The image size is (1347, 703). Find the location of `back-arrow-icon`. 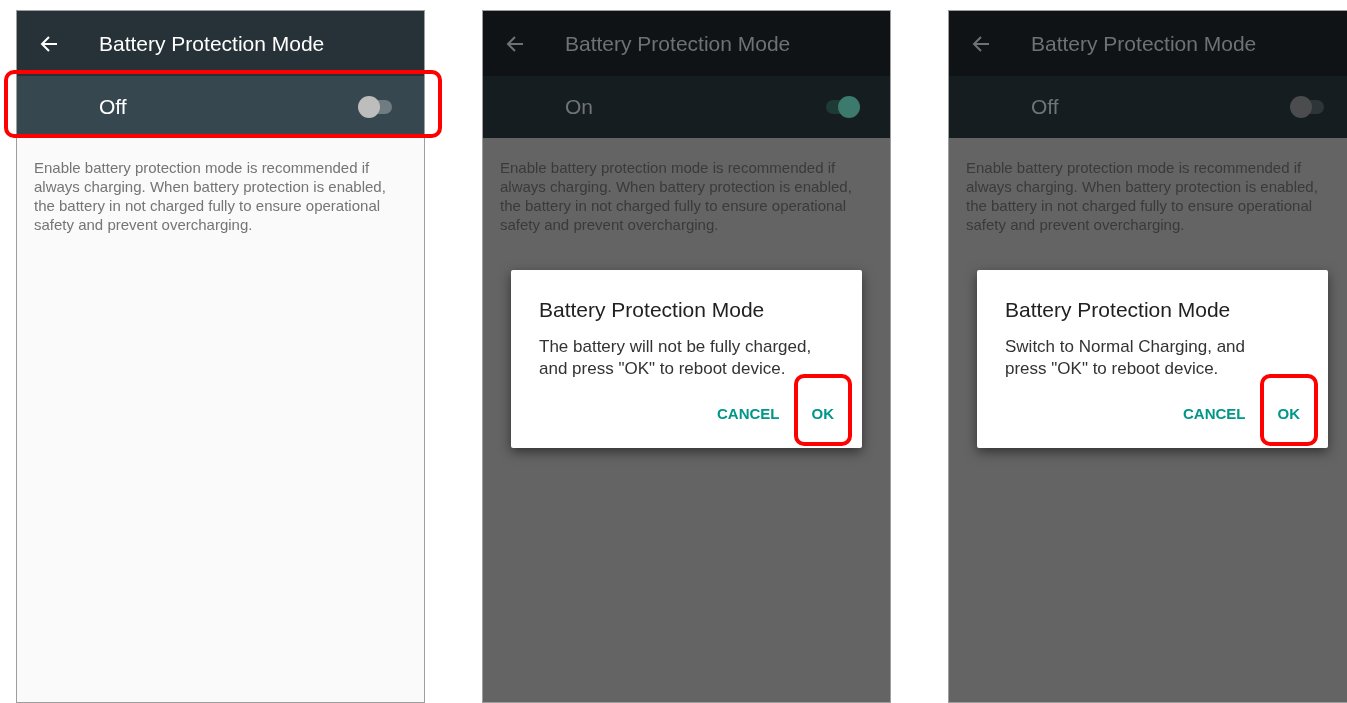

back-arrow-icon is located at coordinates (49, 43).